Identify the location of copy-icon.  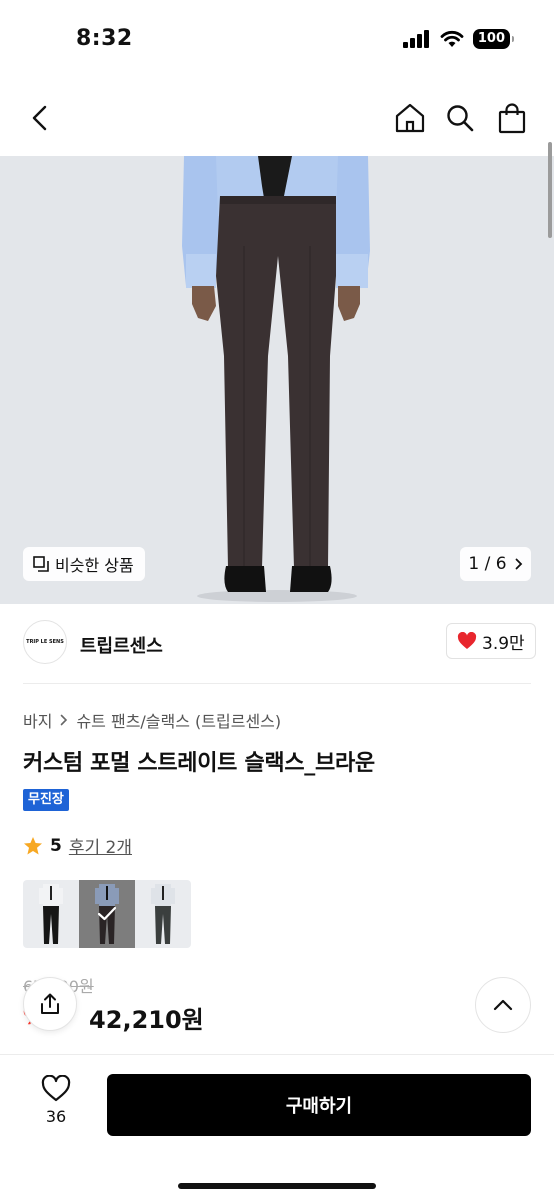
(41, 564).